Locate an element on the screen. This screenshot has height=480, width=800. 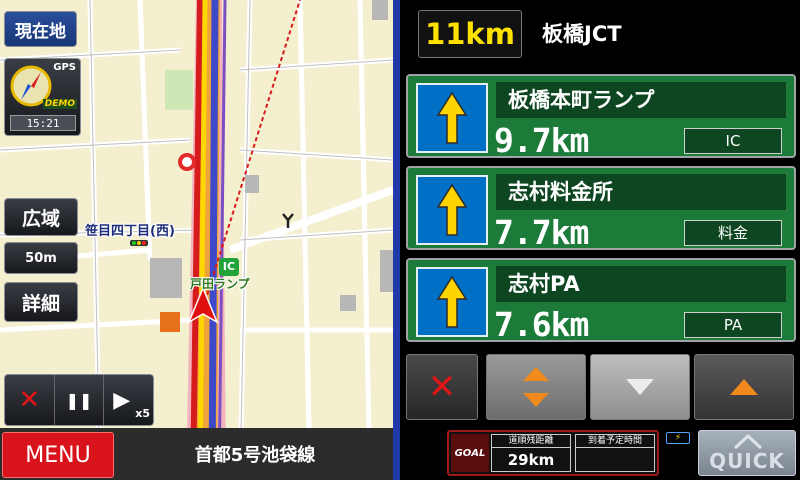
scroll-up-button is located at coordinates (744, 387).